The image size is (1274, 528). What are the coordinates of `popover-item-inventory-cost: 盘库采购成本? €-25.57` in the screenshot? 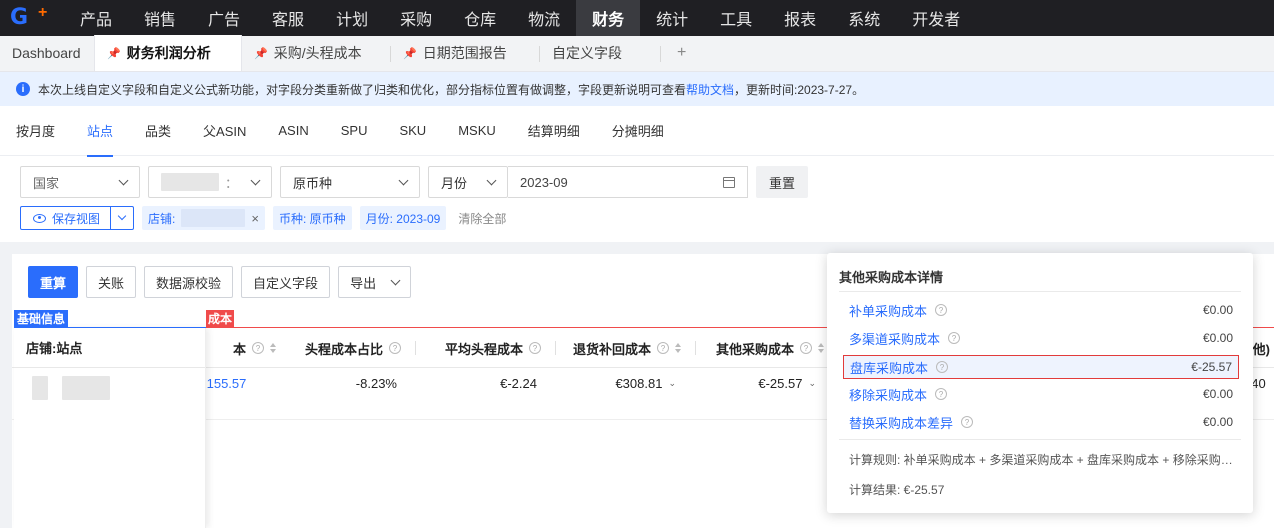 It's located at (1041, 367).